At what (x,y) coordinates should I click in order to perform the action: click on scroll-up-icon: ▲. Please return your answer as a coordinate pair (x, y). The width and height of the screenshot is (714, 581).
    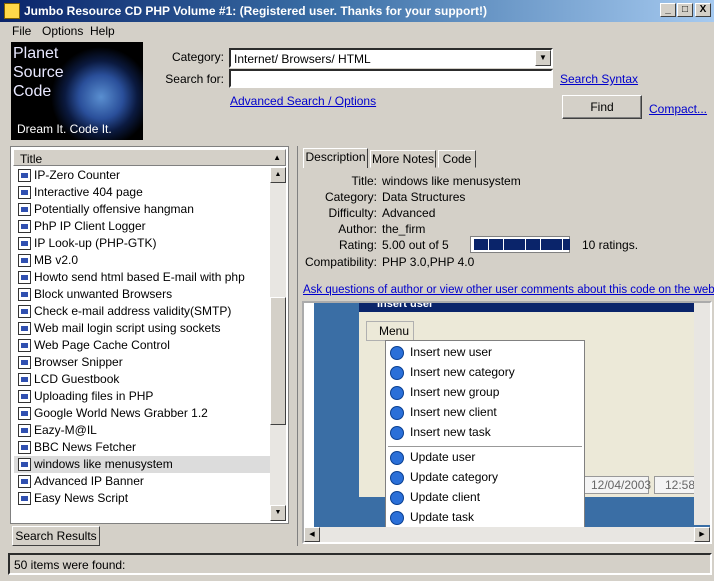
    Looking at the image, I should click on (278, 175).